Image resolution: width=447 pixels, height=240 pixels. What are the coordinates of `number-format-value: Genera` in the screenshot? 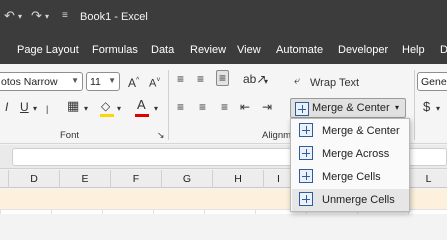 It's located at (434, 82).